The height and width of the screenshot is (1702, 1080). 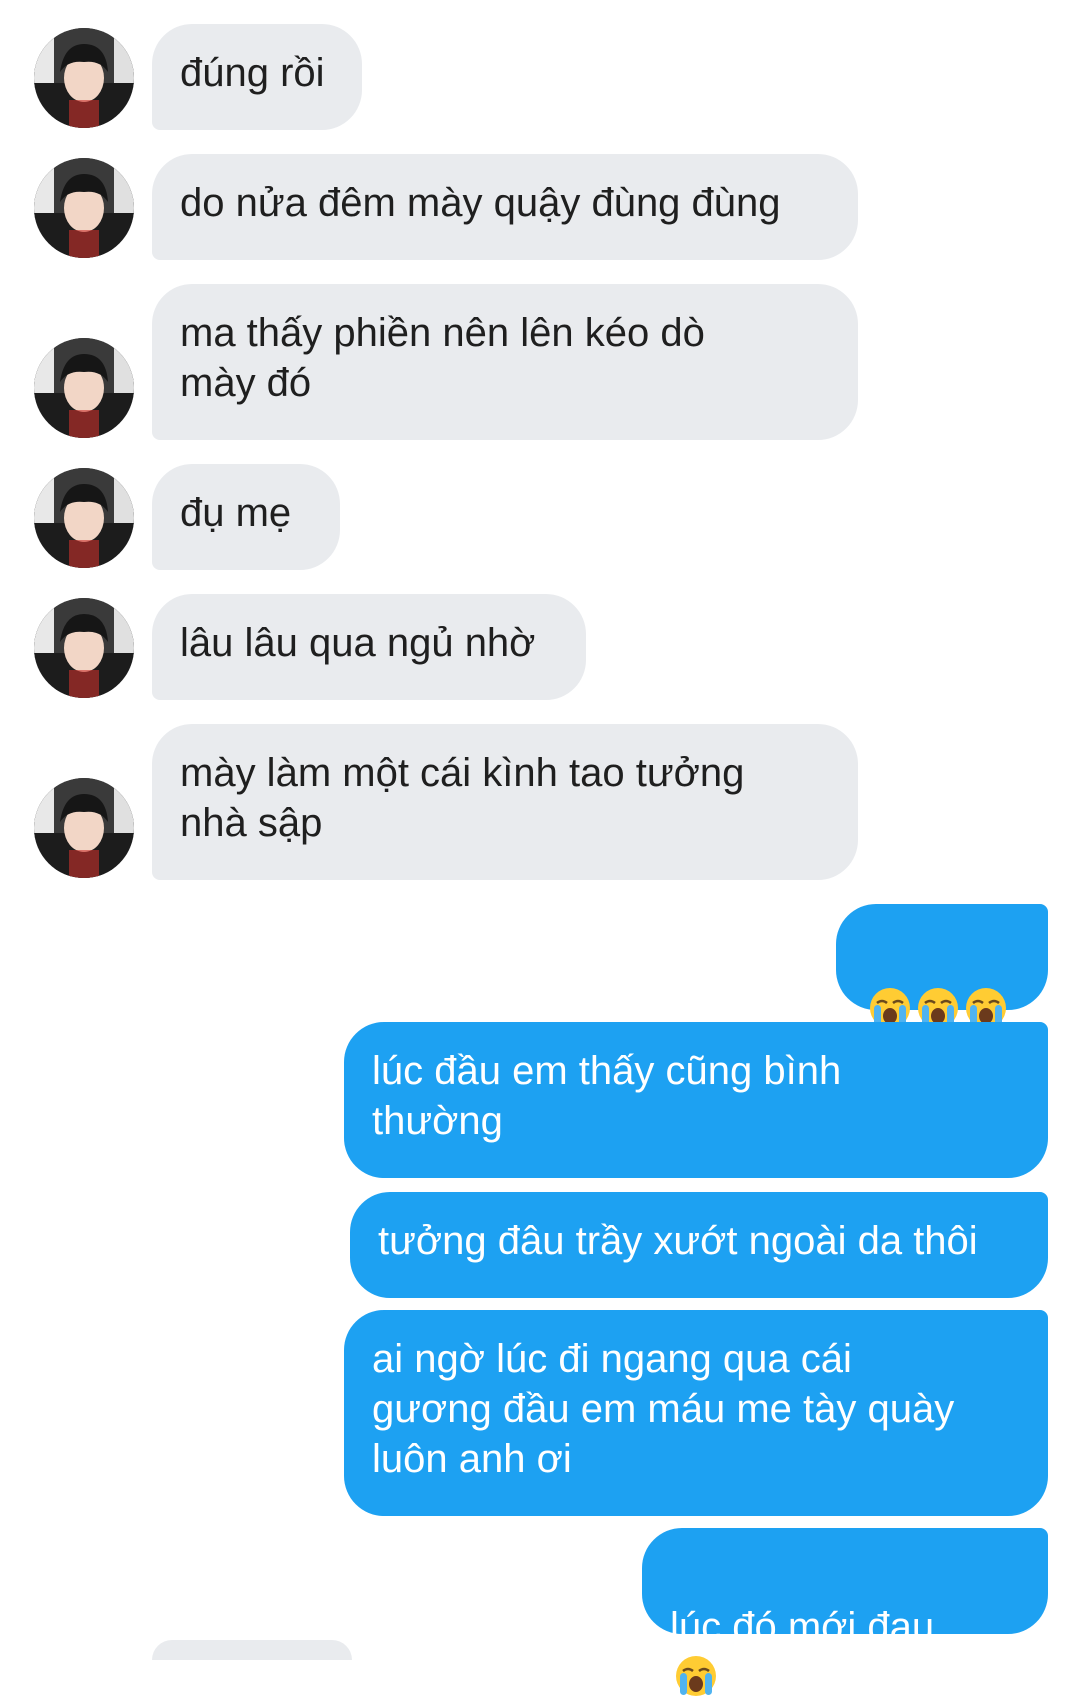 What do you see at coordinates (246, 517) in the screenshot?
I see `incoming-message: đụ mẹ` at bounding box center [246, 517].